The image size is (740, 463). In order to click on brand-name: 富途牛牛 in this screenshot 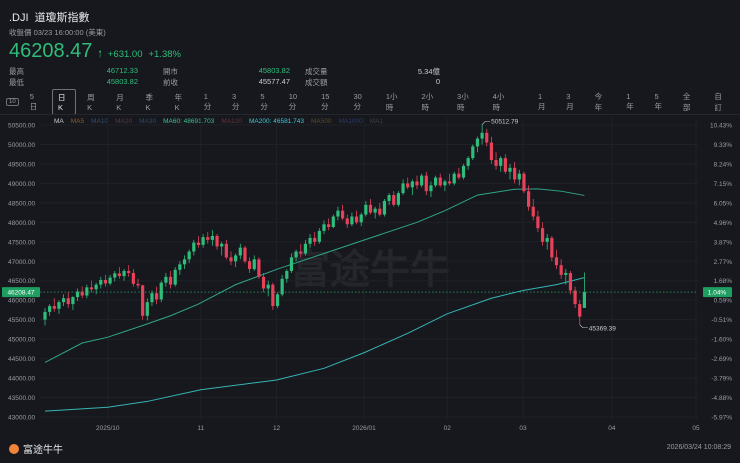, I will do `click(43, 450)`.